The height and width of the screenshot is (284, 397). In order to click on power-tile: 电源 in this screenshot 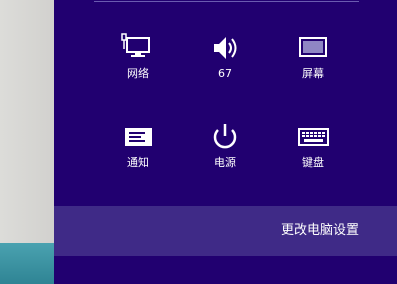, I will do `click(225, 152)`.